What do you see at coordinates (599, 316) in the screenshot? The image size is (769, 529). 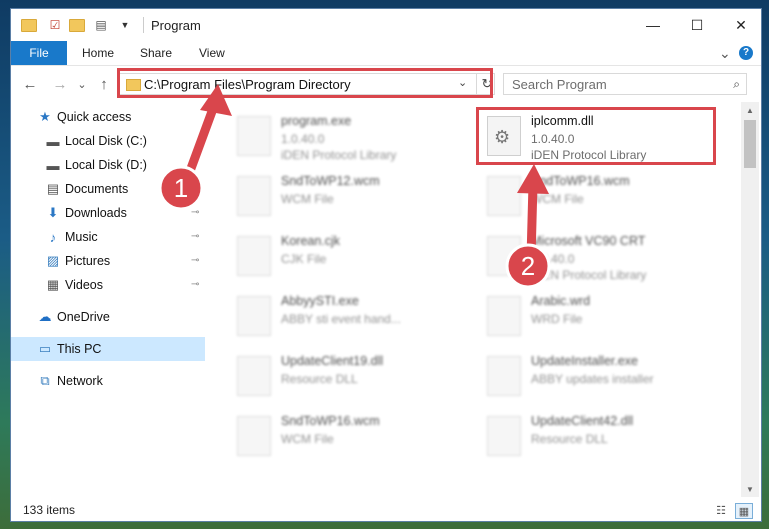 I see `file-item: Arabic.wrd WRD File` at bounding box center [599, 316].